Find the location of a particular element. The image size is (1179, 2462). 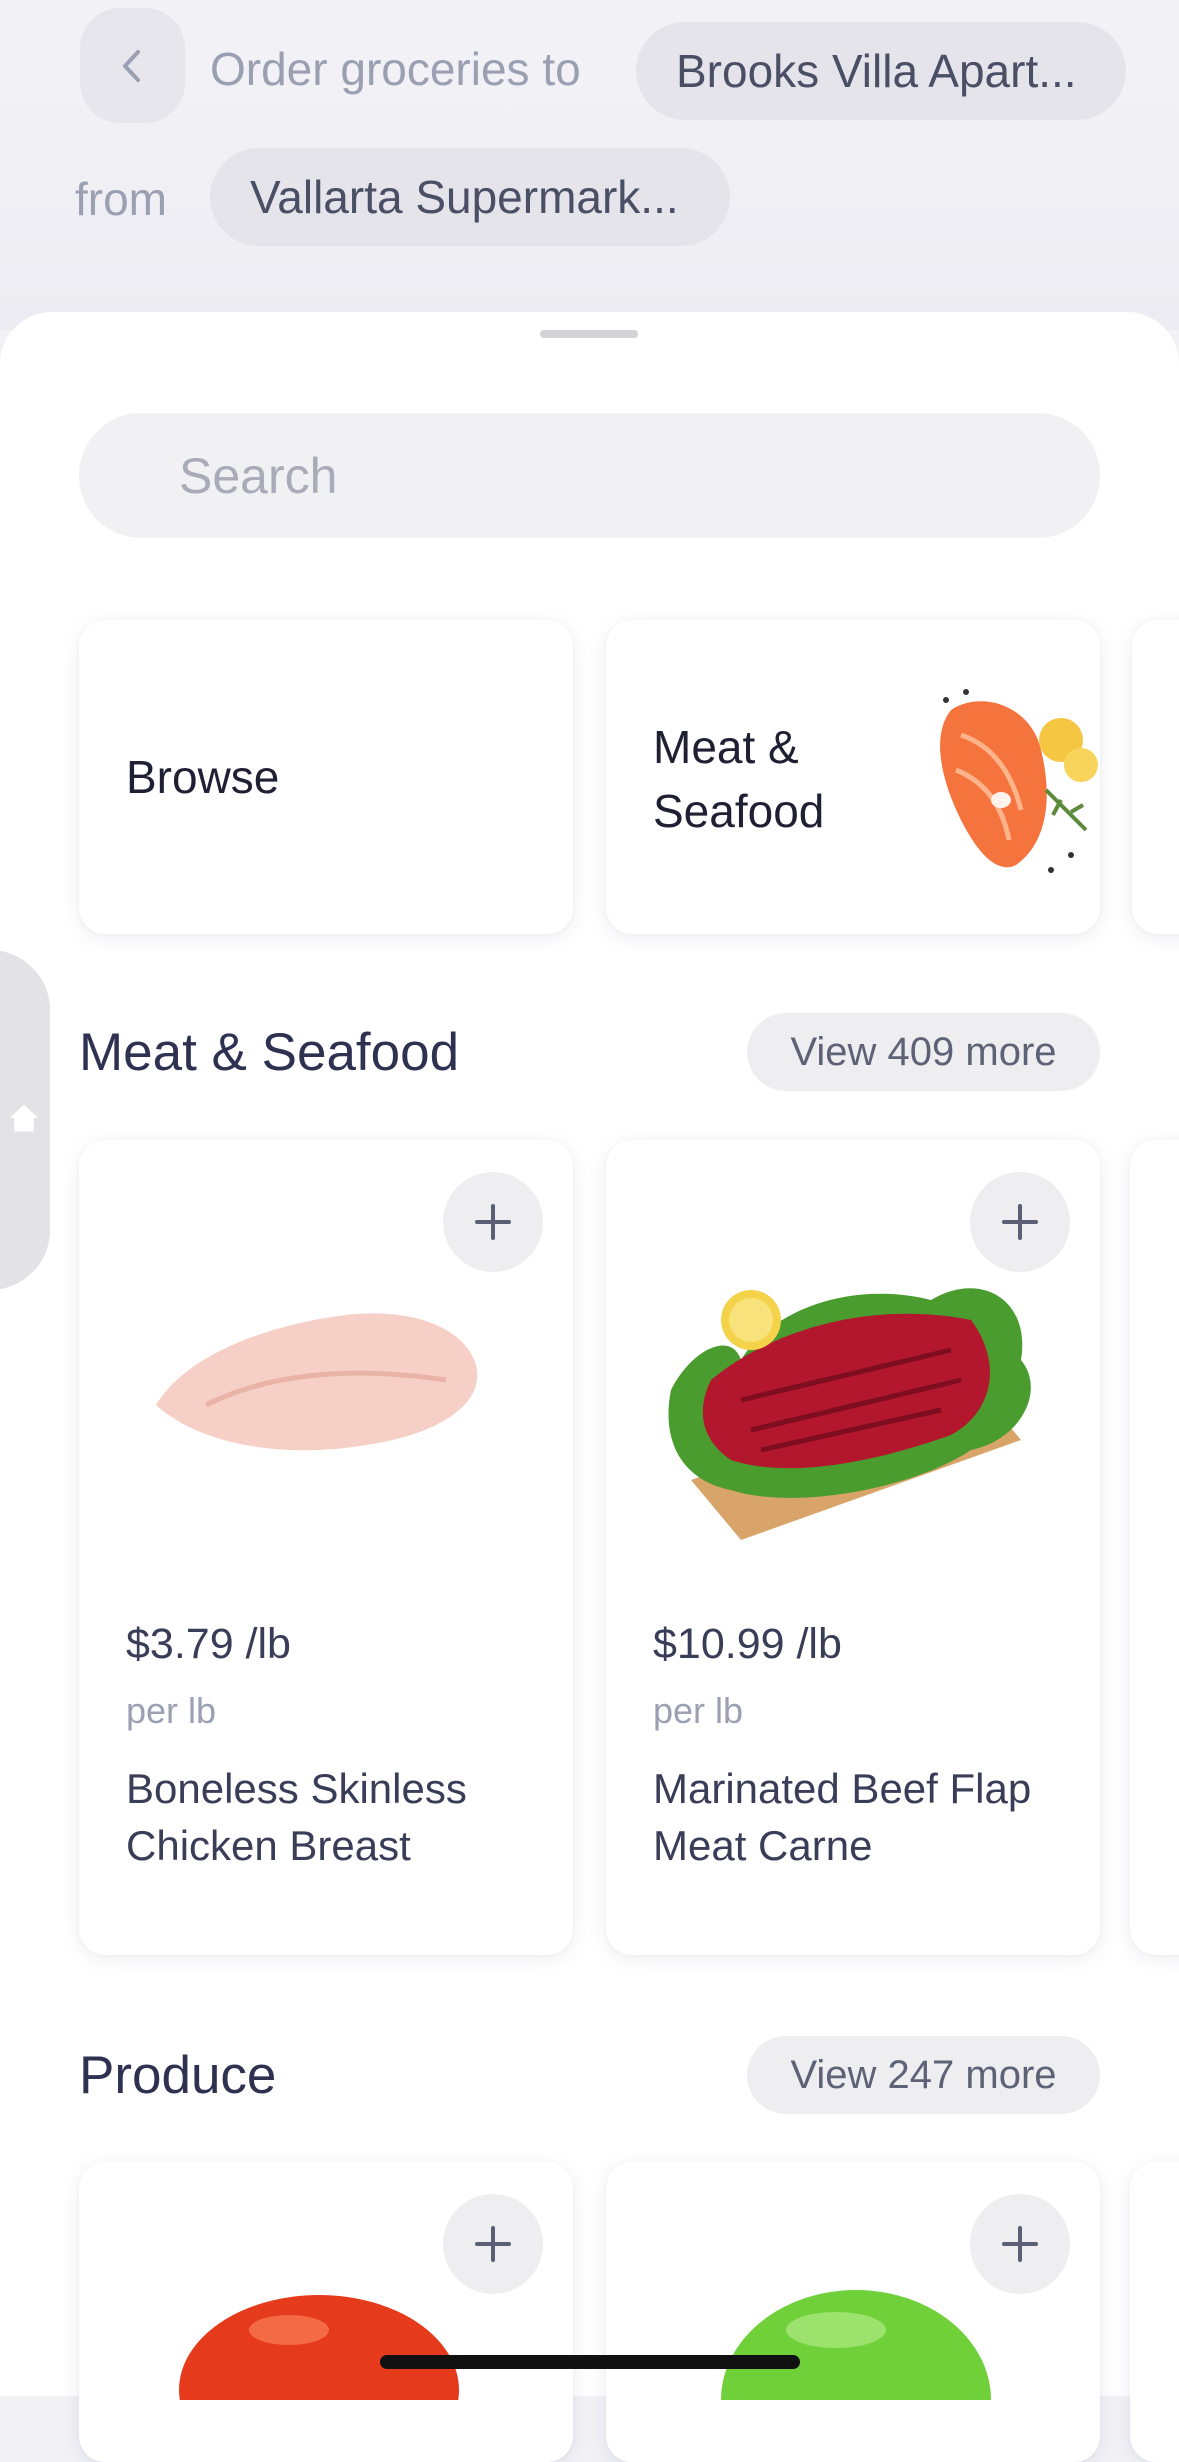

product-price: $10.99 /lb is located at coordinates (747, 1644).